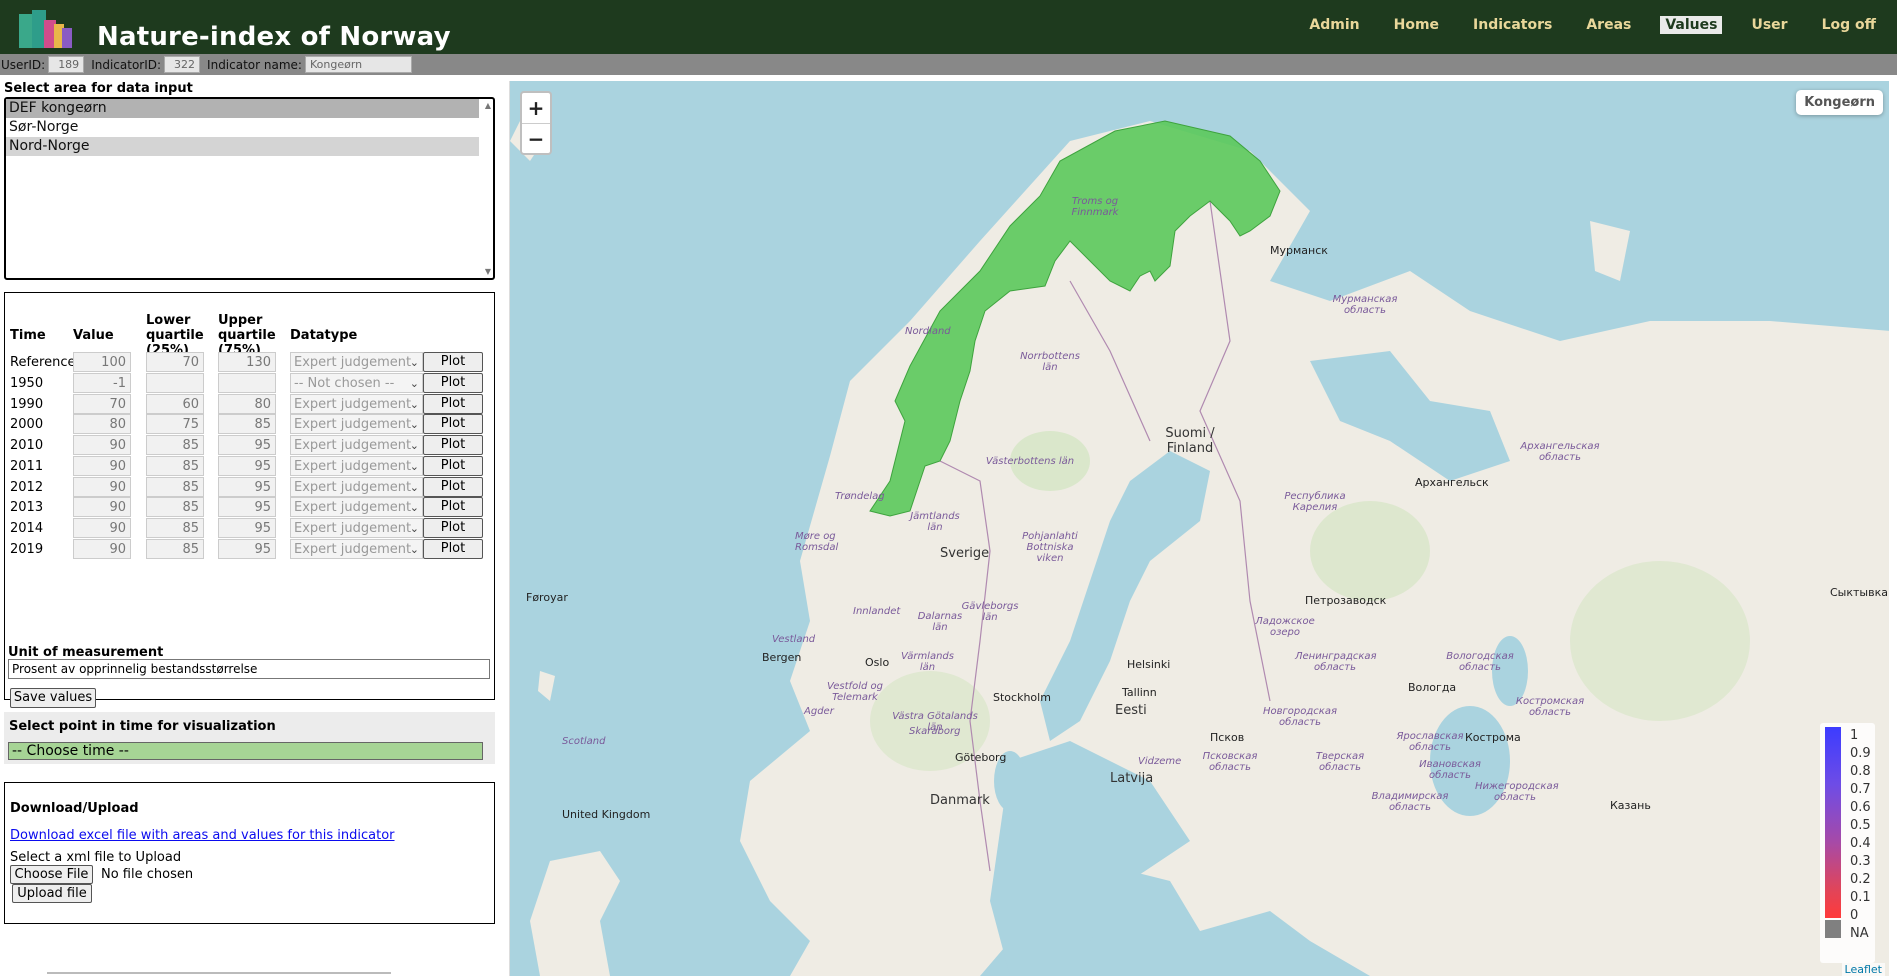 Image resolution: width=1897 pixels, height=976 pixels. Describe the element at coordinates (1610, 251) in the screenshot. I see `island` at that location.